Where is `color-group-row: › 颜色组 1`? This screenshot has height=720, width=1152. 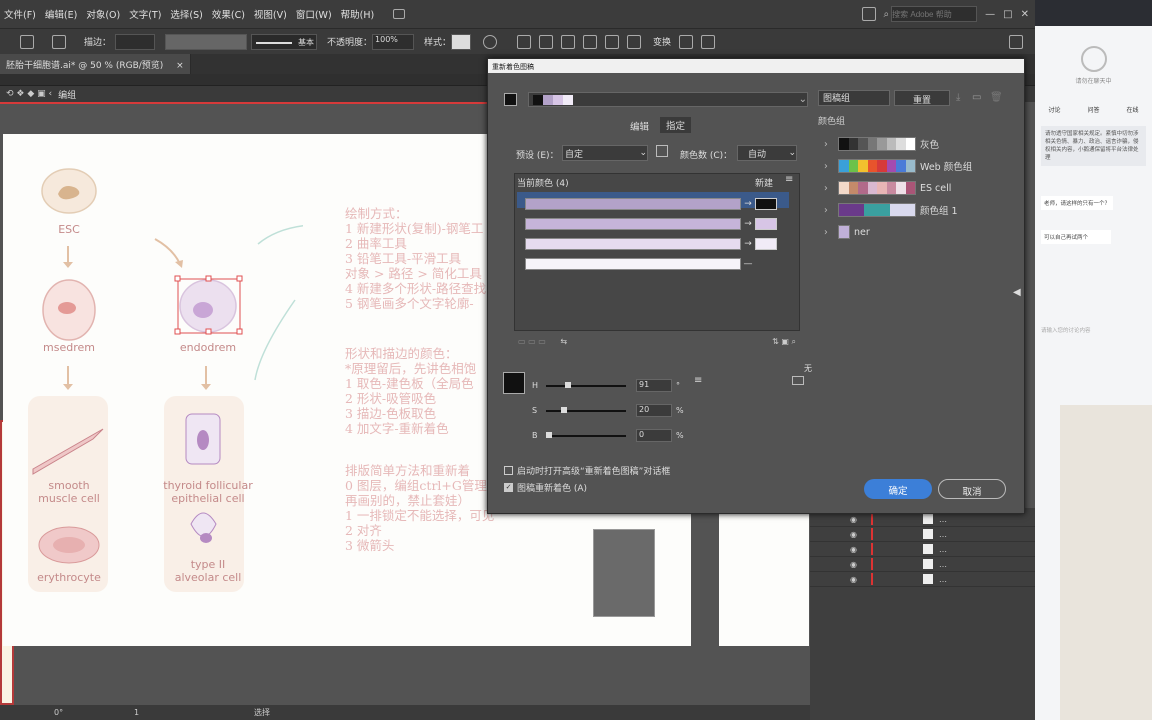
color-group-row: › 颜色组 1 is located at coordinates (918, 210).